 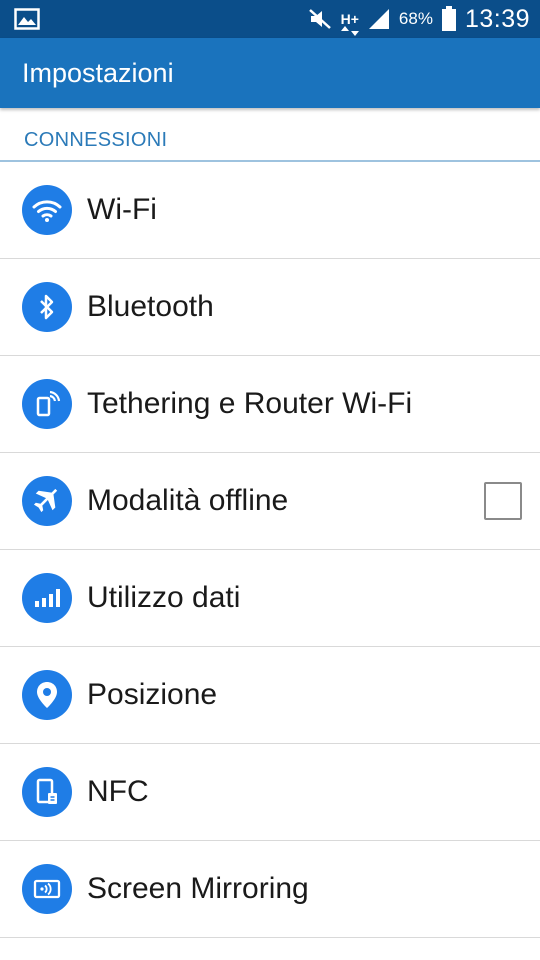 I want to click on wifi-icon, so click(x=47, y=210).